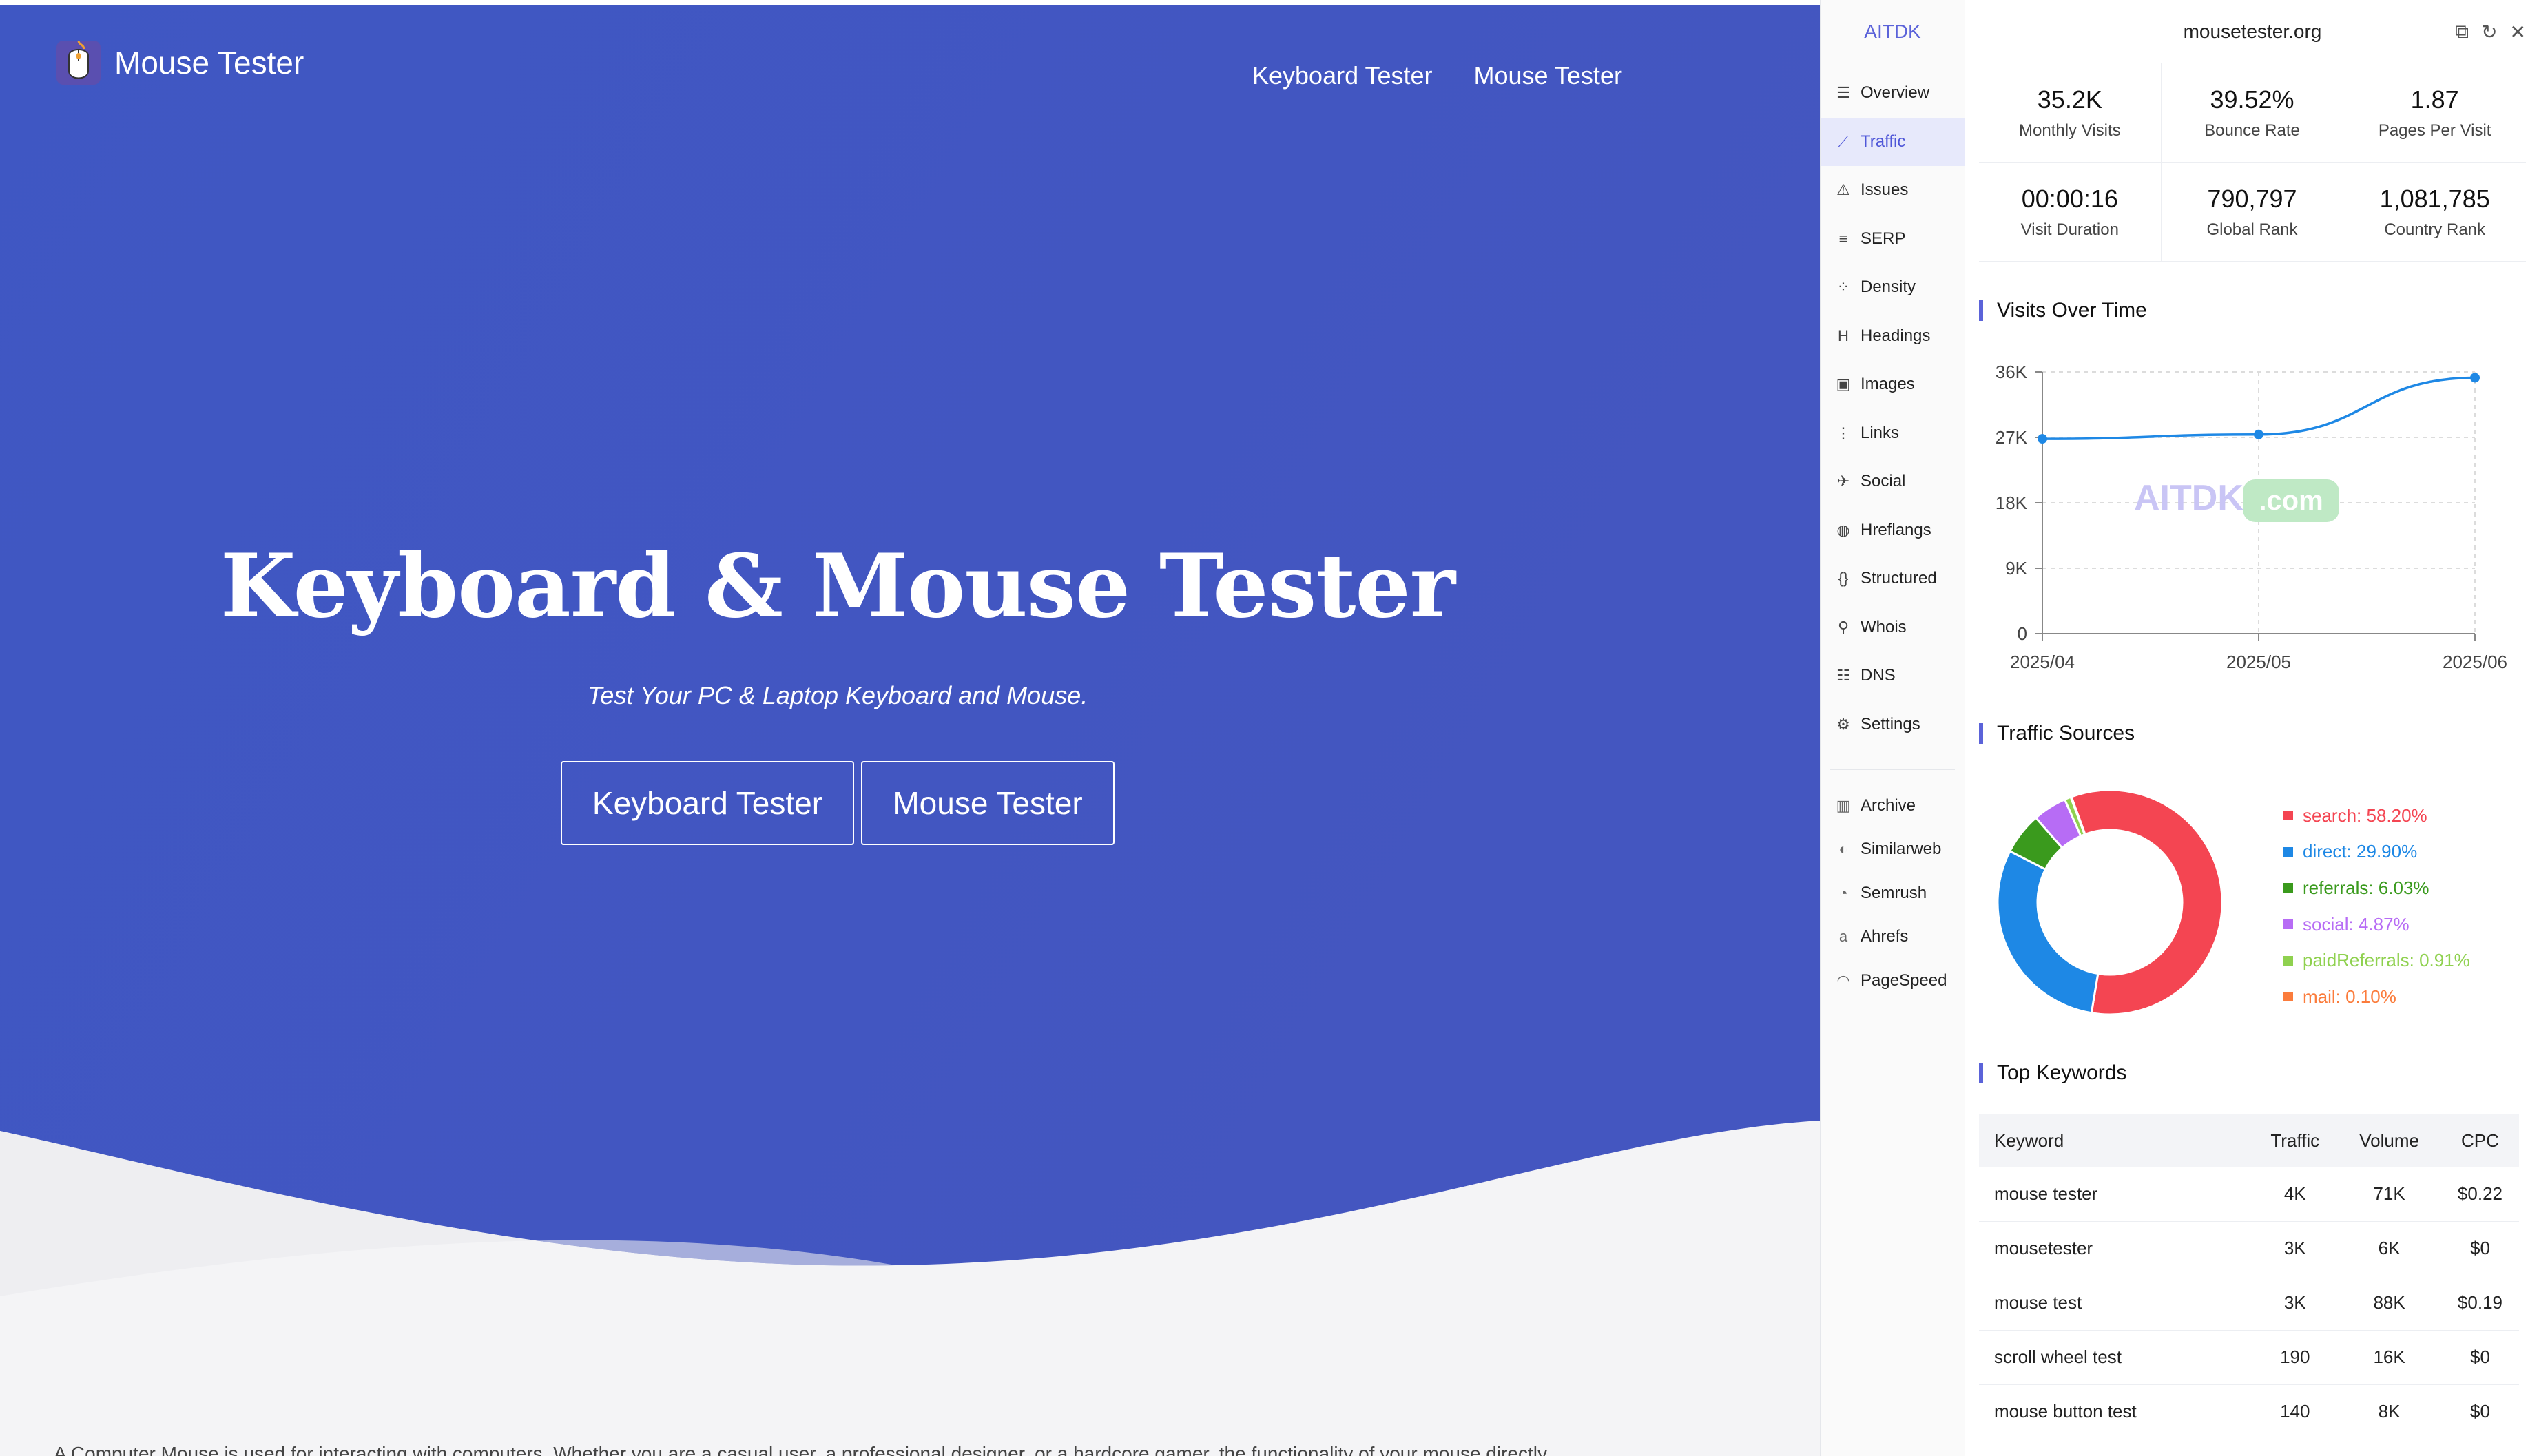 The width and height of the screenshot is (2539, 1456). I want to click on stat-value: 00:00:16, so click(2069, 198).